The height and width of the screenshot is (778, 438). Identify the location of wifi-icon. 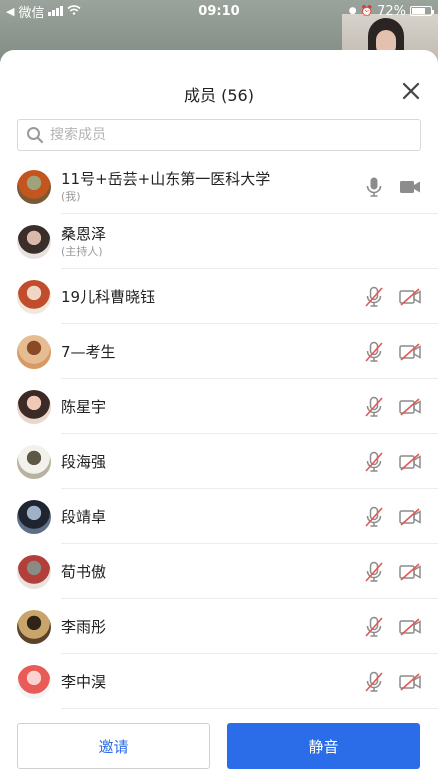
(74, 11).